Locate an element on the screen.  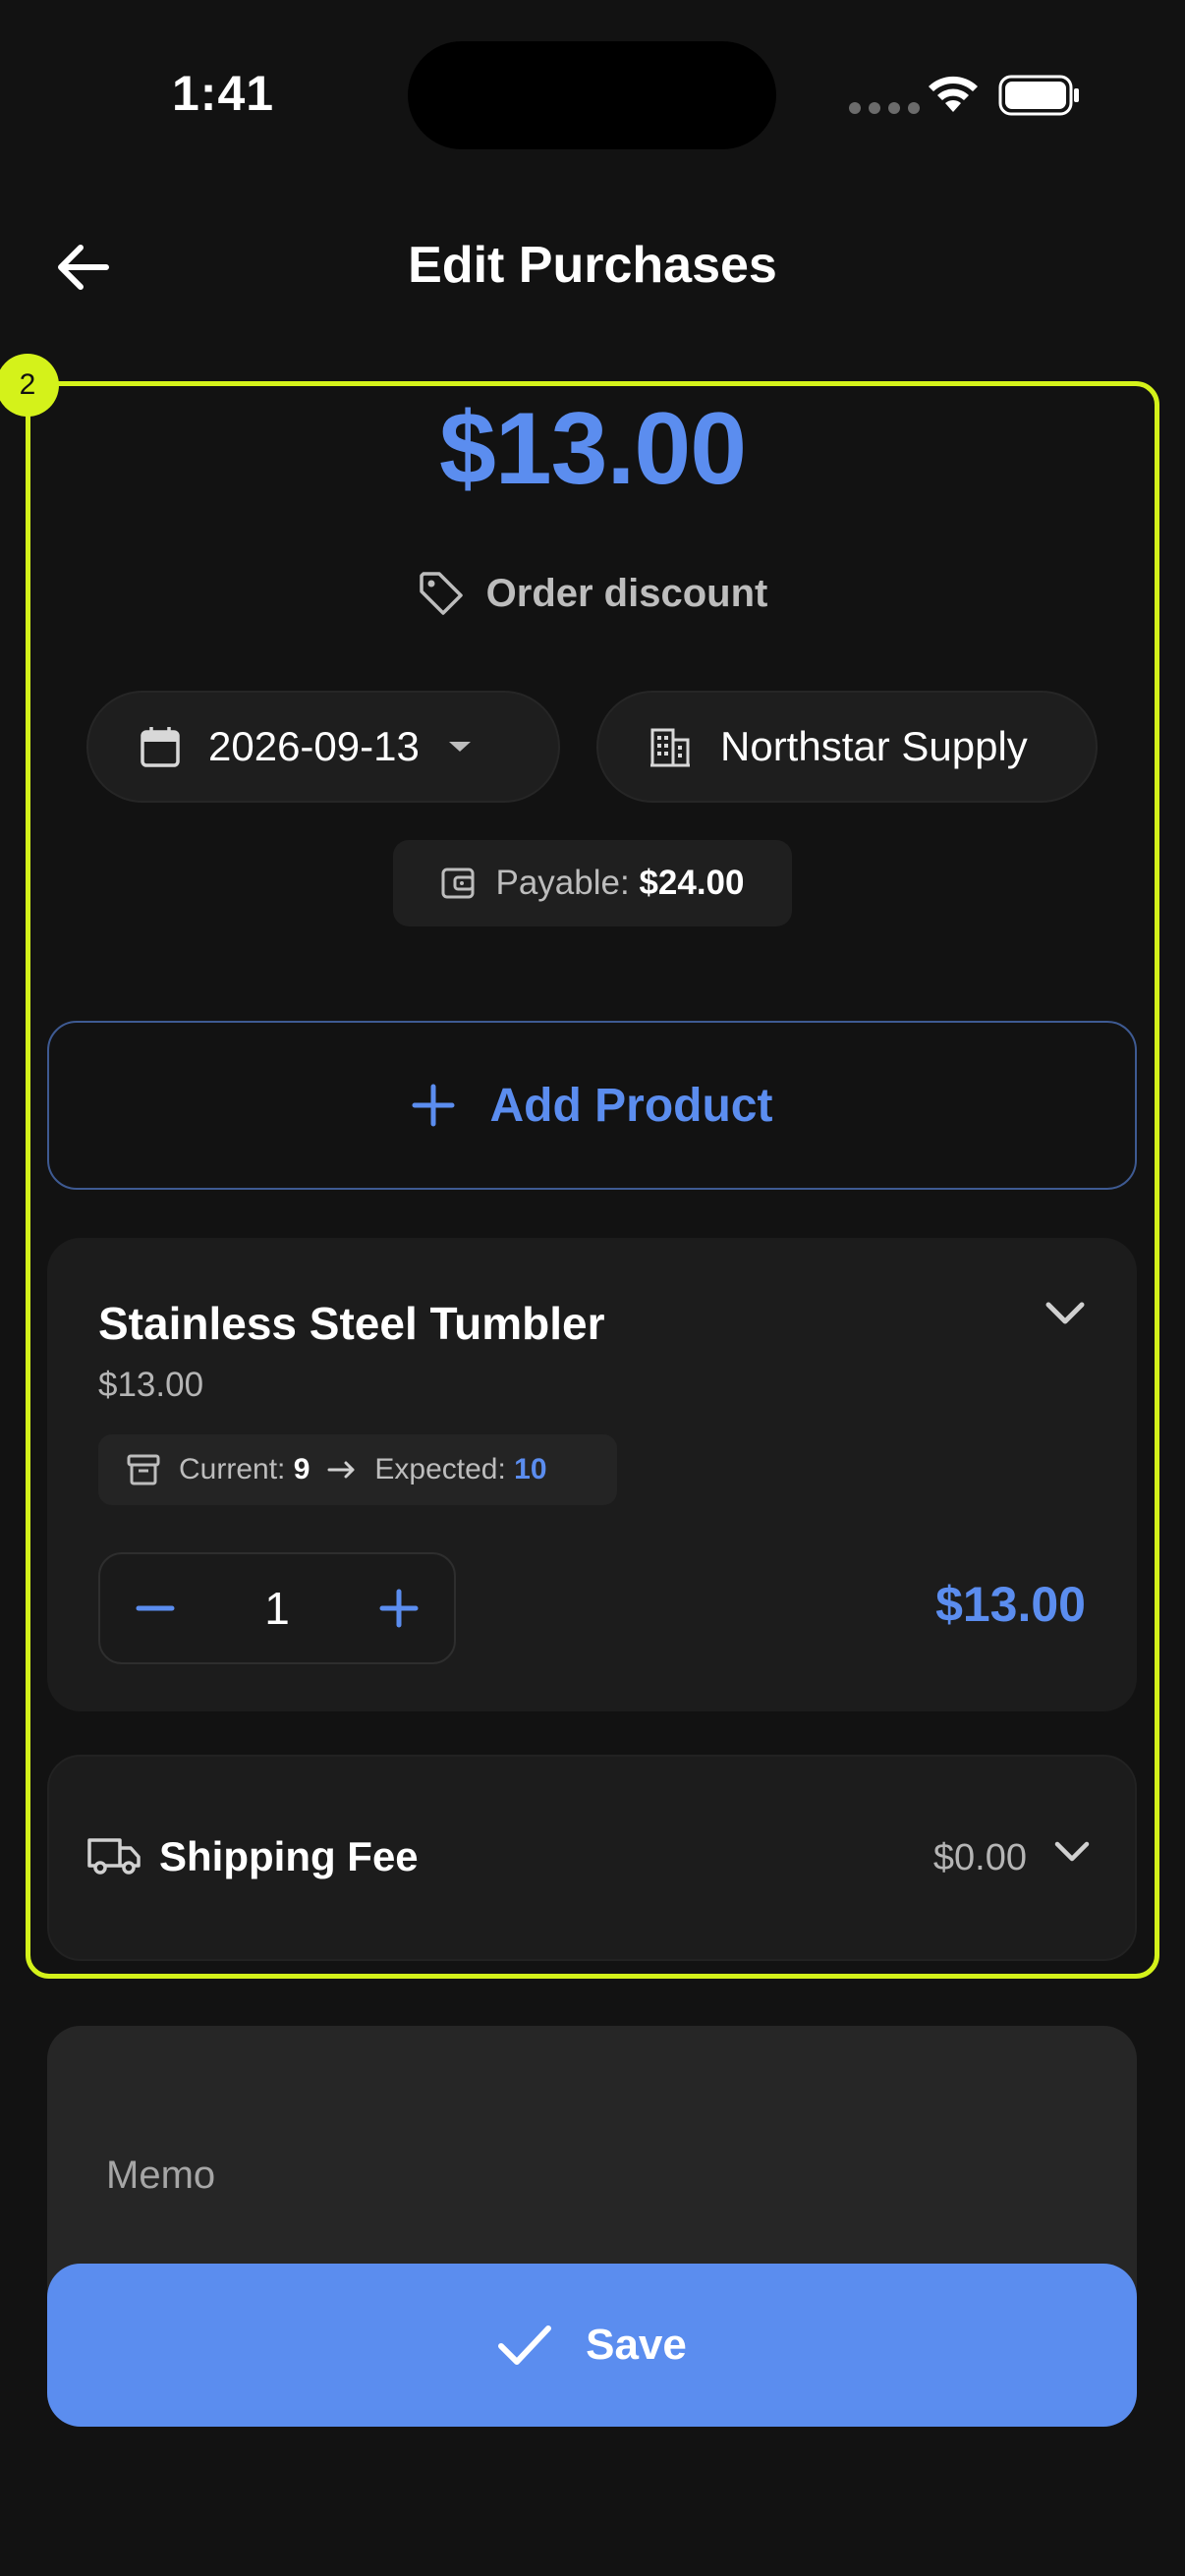
date-value: 2026-09-13 is located at coordinates (314, 746).